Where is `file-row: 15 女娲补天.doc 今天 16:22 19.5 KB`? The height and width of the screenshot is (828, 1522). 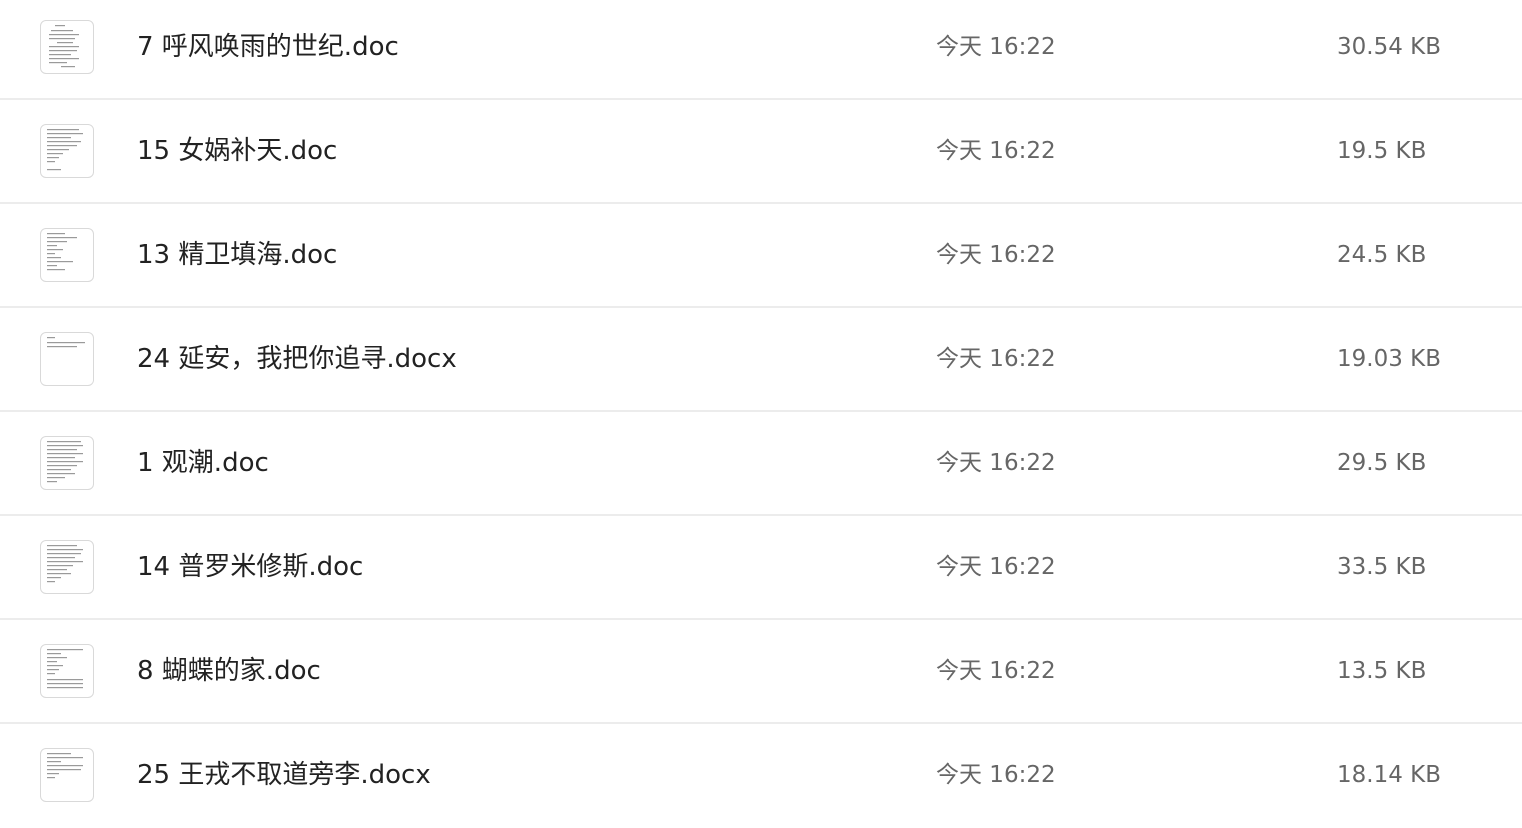 file-row: 15 女娲补天.doc 今天 16:22 19.5 KB is located at coordinates (761, 152).